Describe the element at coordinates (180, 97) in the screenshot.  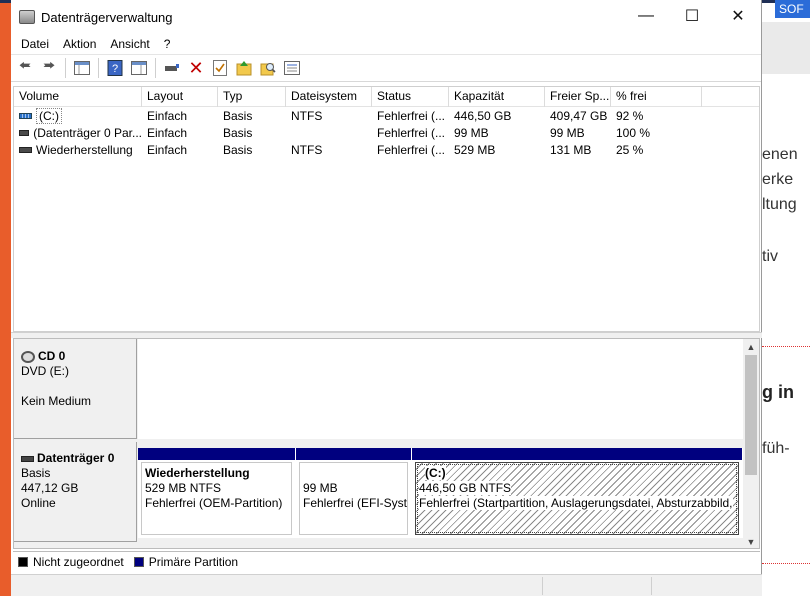
I see `column-header-layout: Layout` at that location.